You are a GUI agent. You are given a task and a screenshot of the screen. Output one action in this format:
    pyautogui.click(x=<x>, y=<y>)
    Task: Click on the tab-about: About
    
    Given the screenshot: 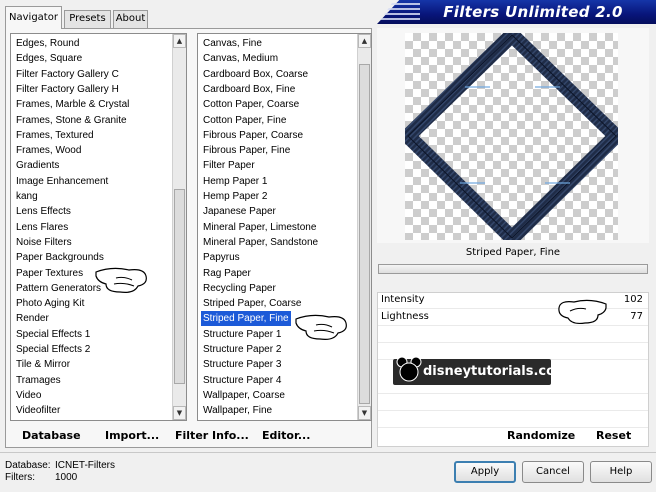 What is the action you would take?
    pyautogui.click(x=130, y=19)
    